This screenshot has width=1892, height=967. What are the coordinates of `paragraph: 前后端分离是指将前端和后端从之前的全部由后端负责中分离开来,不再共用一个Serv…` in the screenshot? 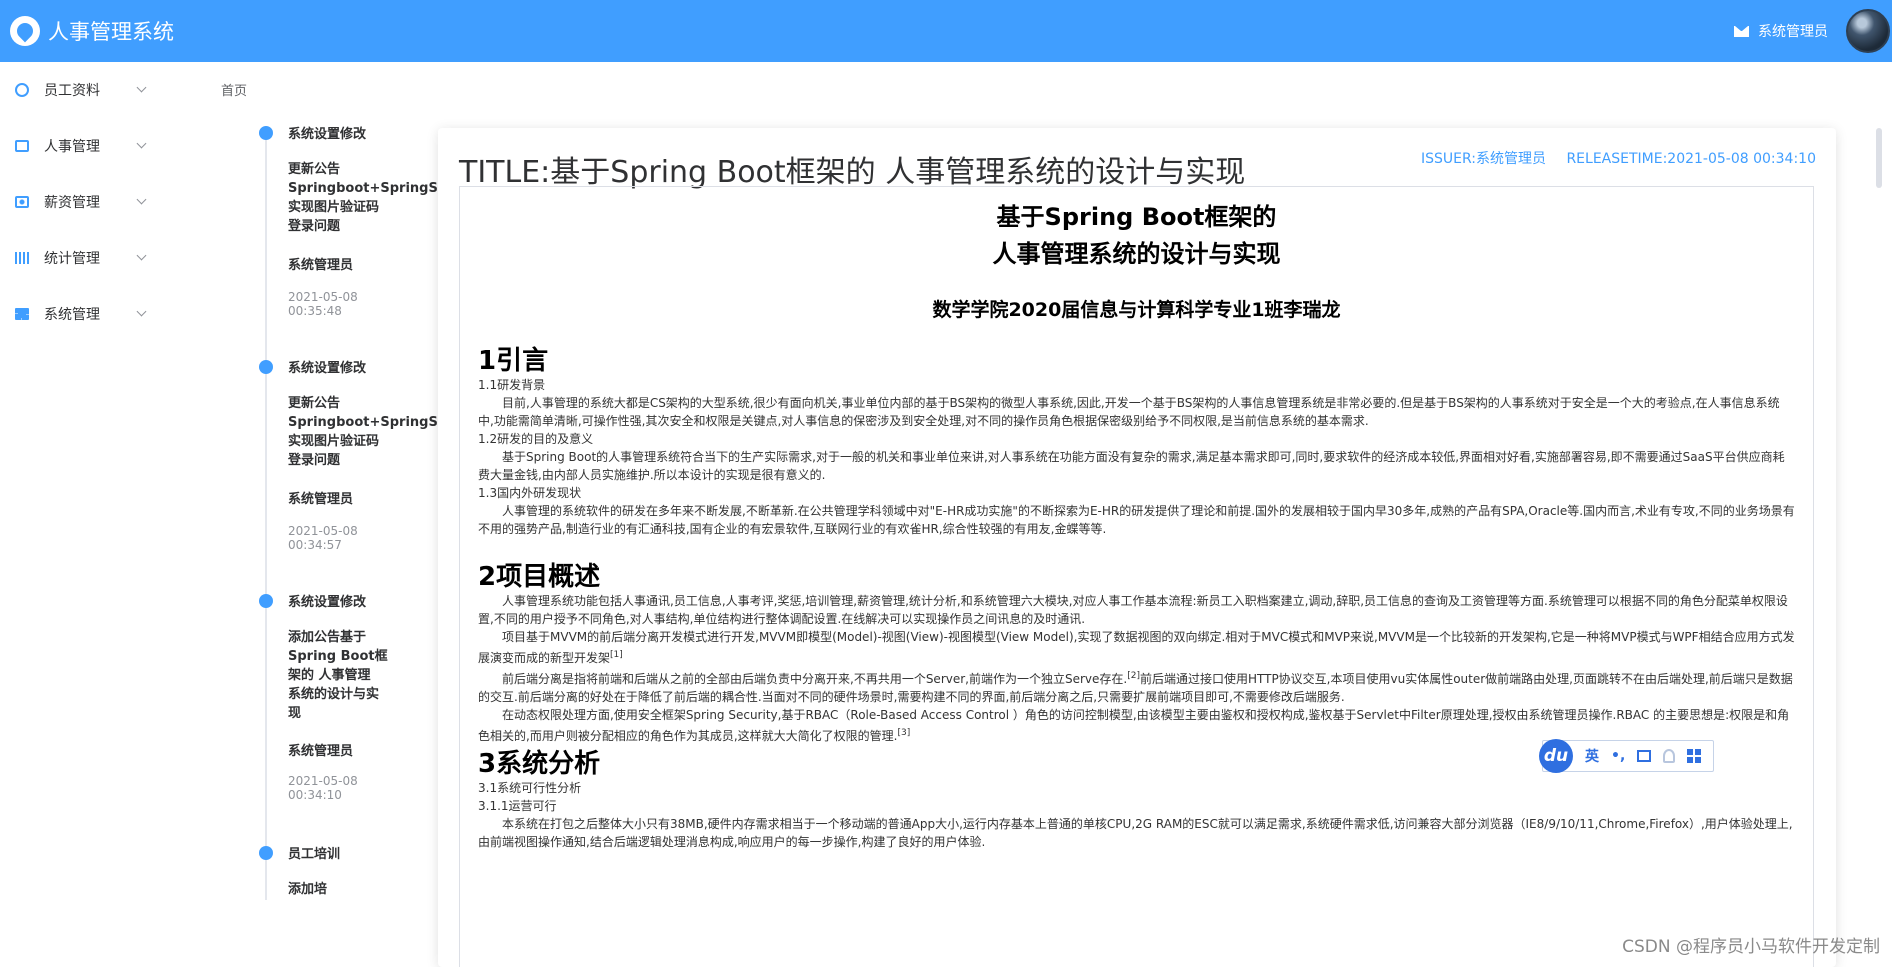 It's located at (1136, 686).